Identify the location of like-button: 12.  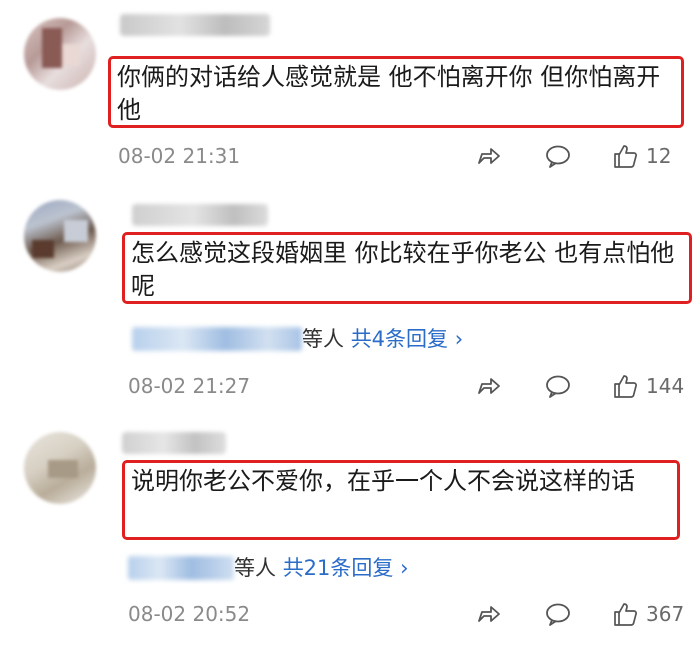
(641, 156).